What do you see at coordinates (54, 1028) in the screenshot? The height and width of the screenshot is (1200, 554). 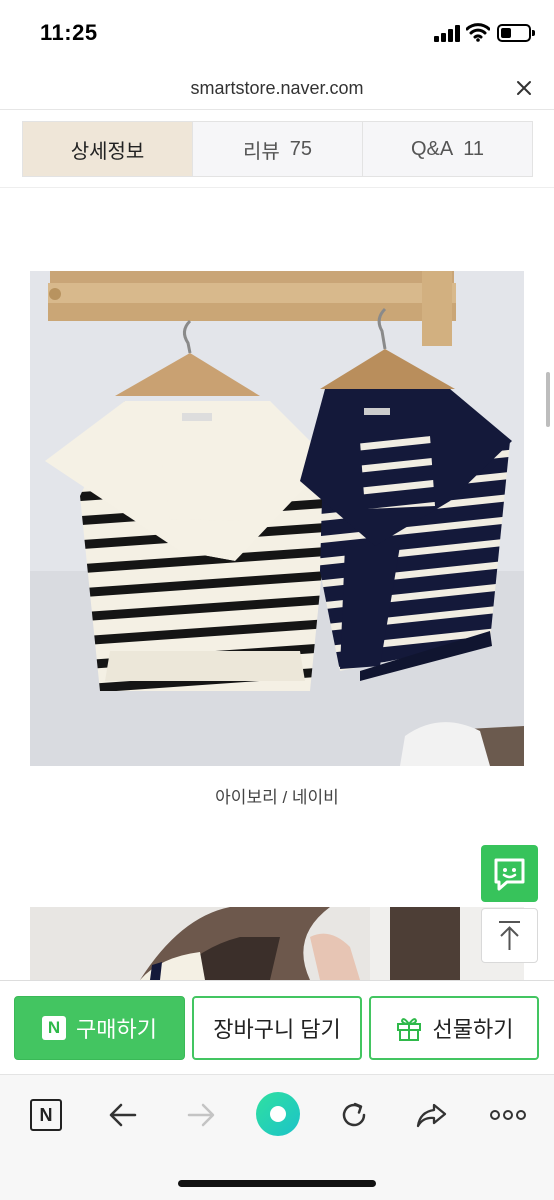 I see `naver-pay-icon: N` at bounding box center [54, 1028].